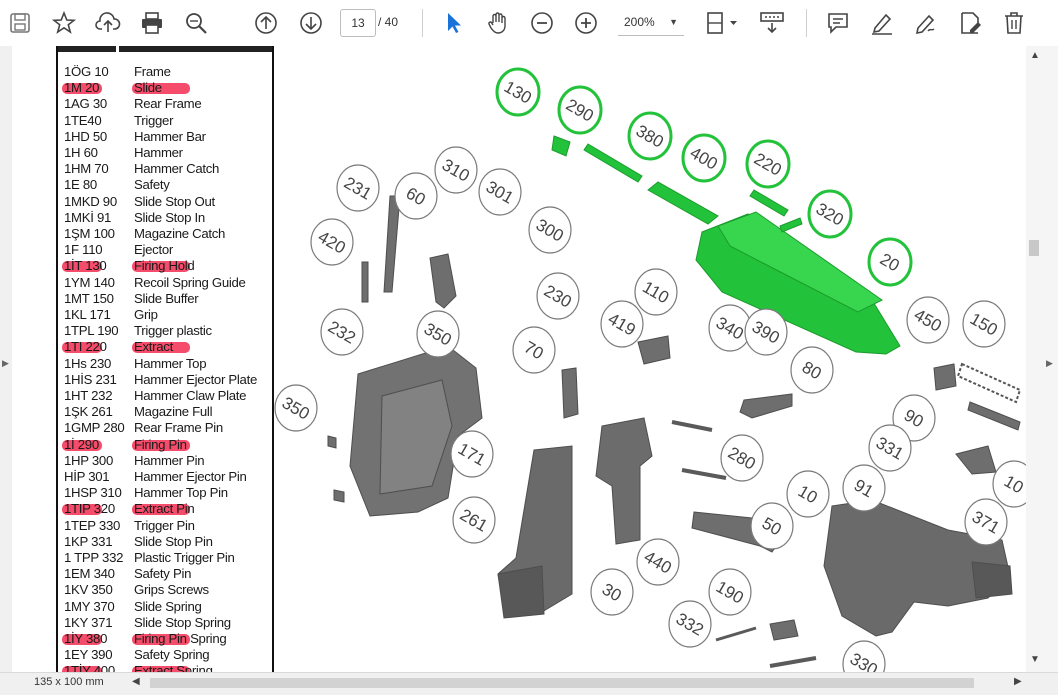 The width and height of the screenshot is (1058, 695). I want to click on zoom-select: 200% ▼, so click(651, 22).